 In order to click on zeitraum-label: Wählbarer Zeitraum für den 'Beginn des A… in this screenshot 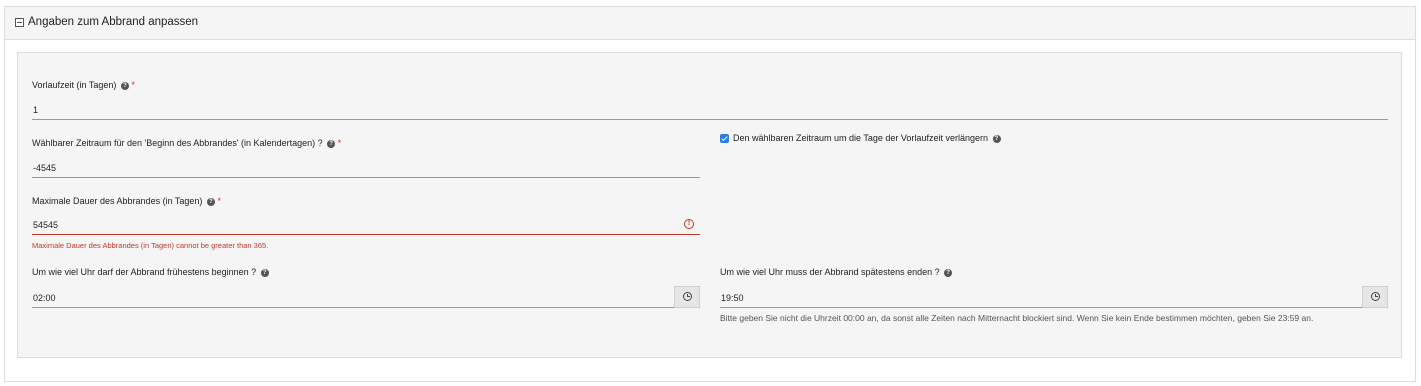, I will do `click(187, 143)`.